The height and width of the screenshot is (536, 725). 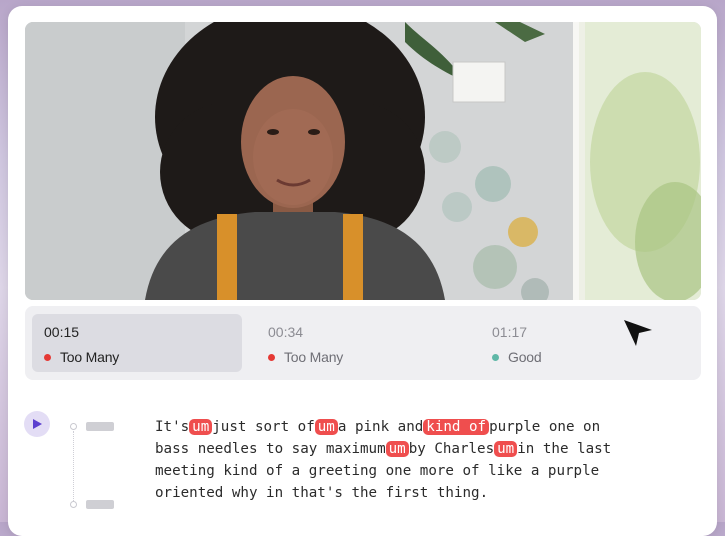 What do you see at coordinates (510, 332) in the screenshot?
I see `segment-time: 01:17` at bounding box center [510, 332].